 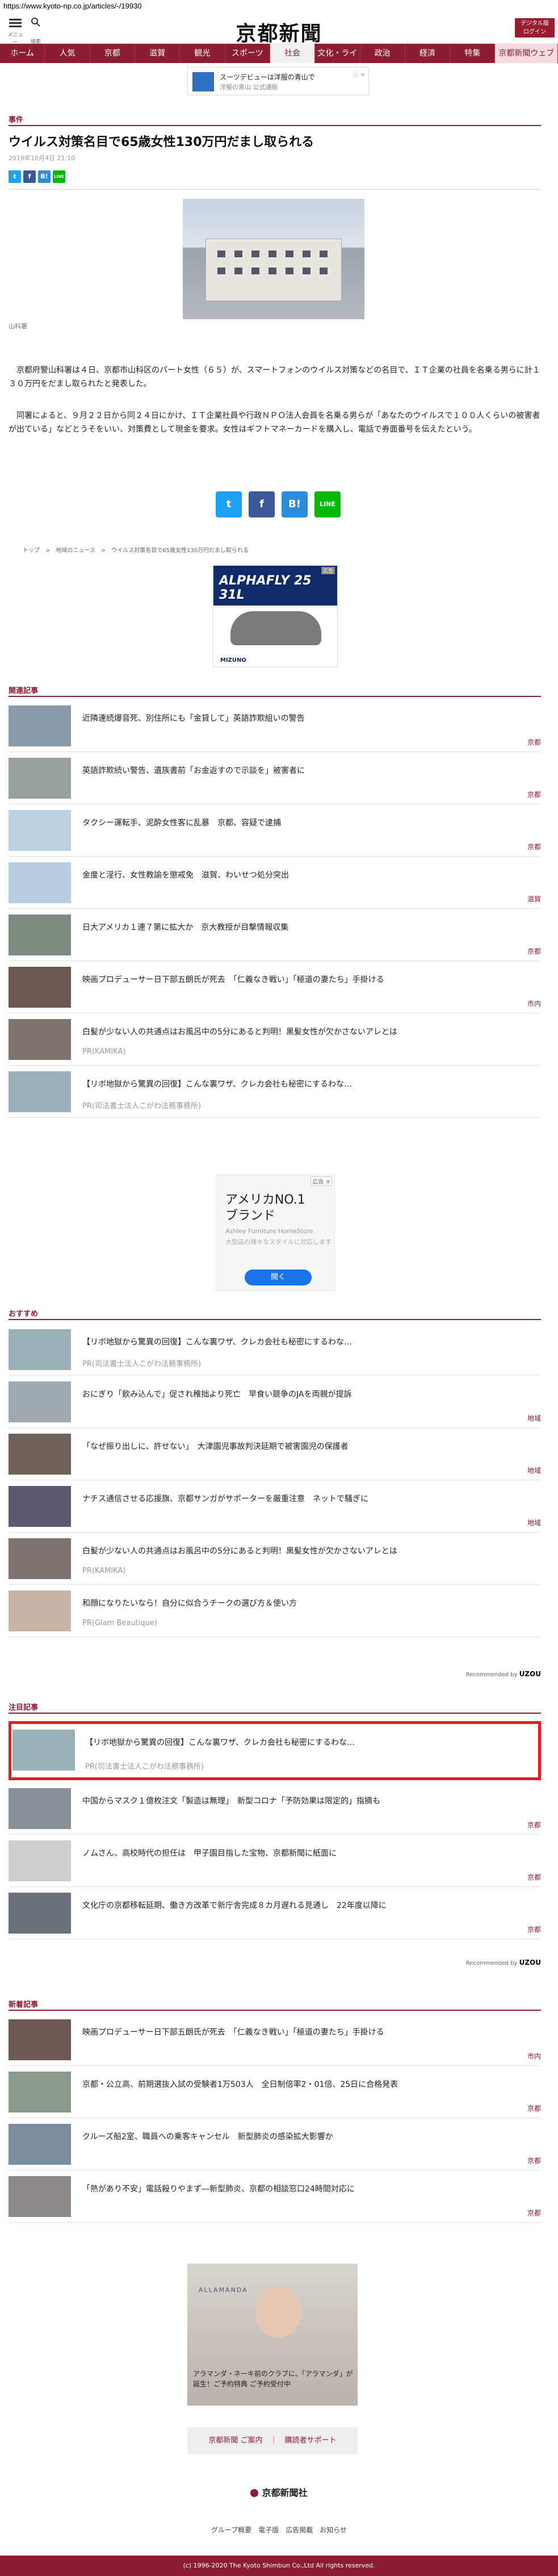 I want to click on ad-advertiser: Ashley Furniture HomeStore, so click(x=269, y=1231).